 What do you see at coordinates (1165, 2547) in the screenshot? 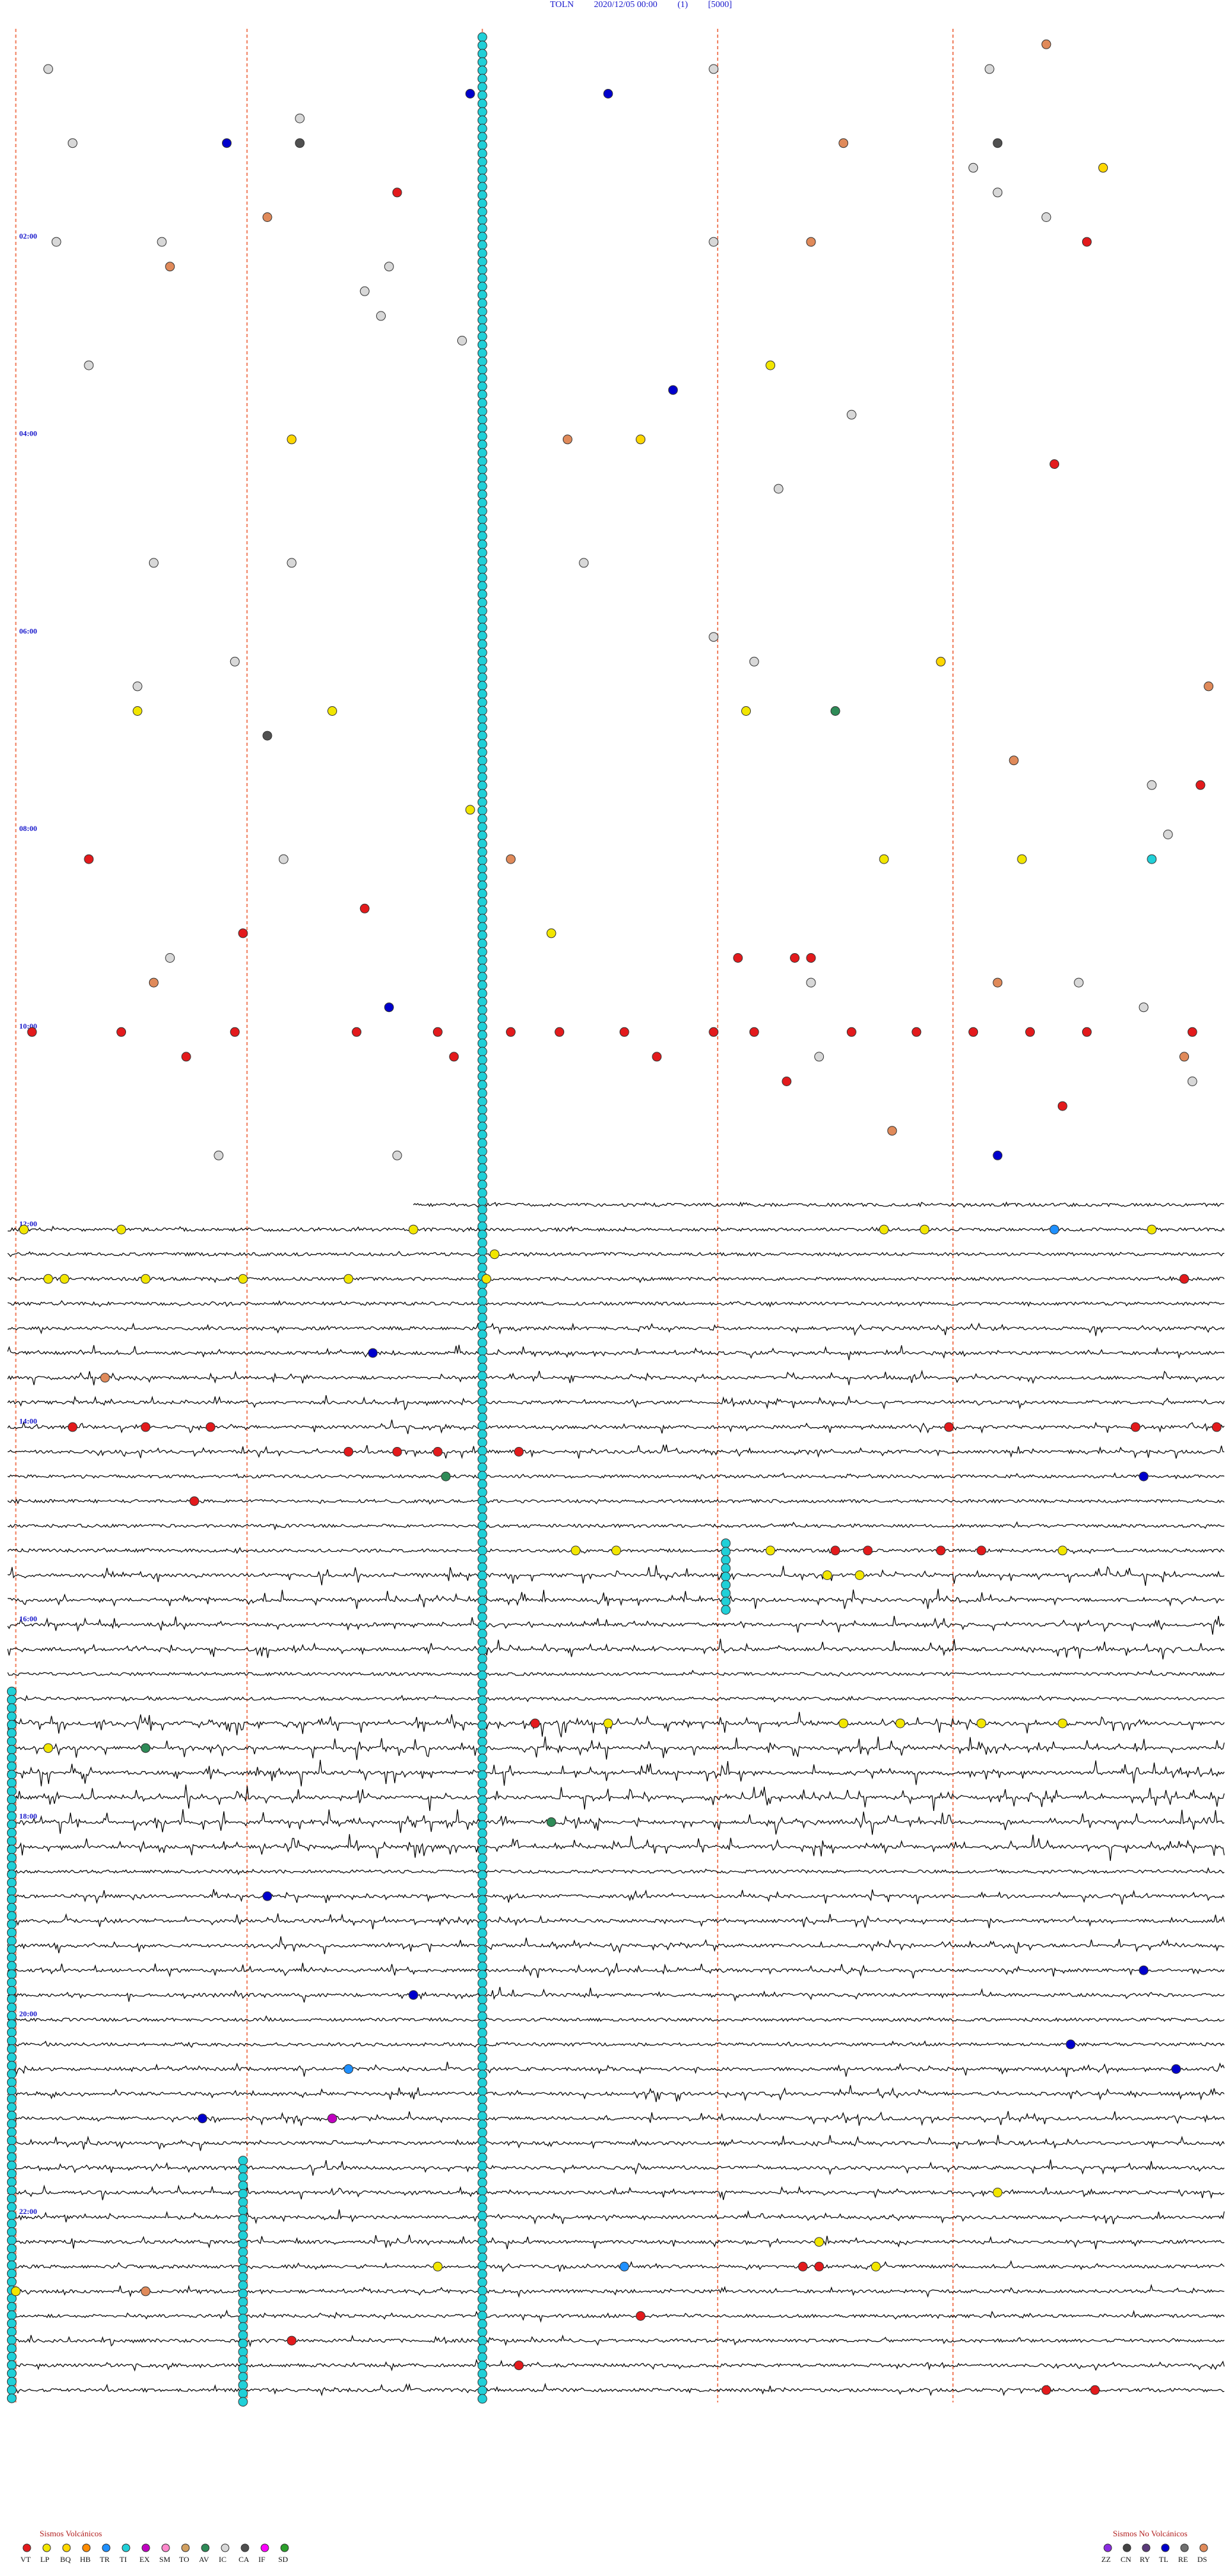
I see `legend-dot-TL` at bounding box center [1165, 2547].